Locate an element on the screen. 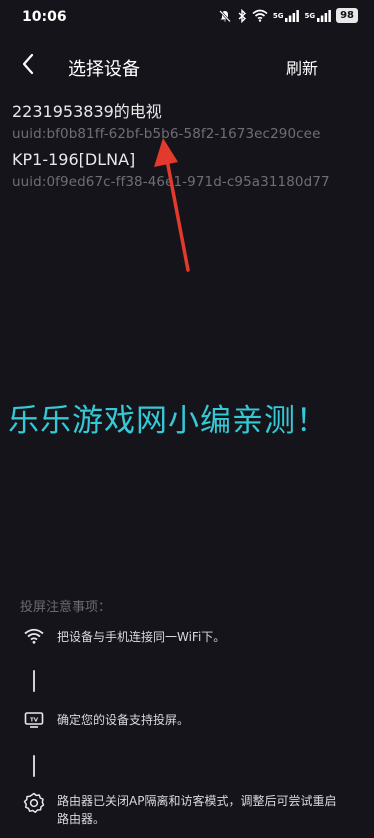 This screenshot has width=374, height=838. header: 选择设备 刷新 is located at coordinates (187, 67).